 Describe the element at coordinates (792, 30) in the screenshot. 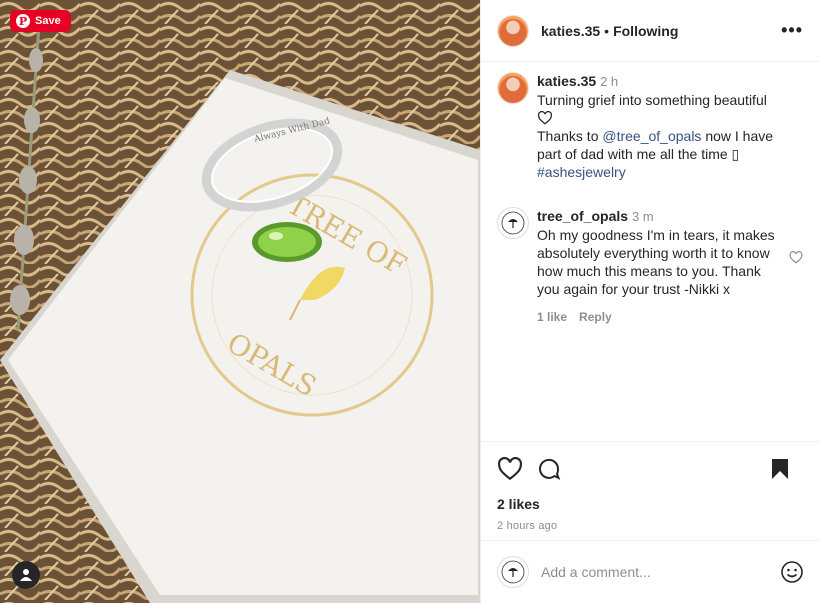

I see `more-dots-icon: •••` at that location.